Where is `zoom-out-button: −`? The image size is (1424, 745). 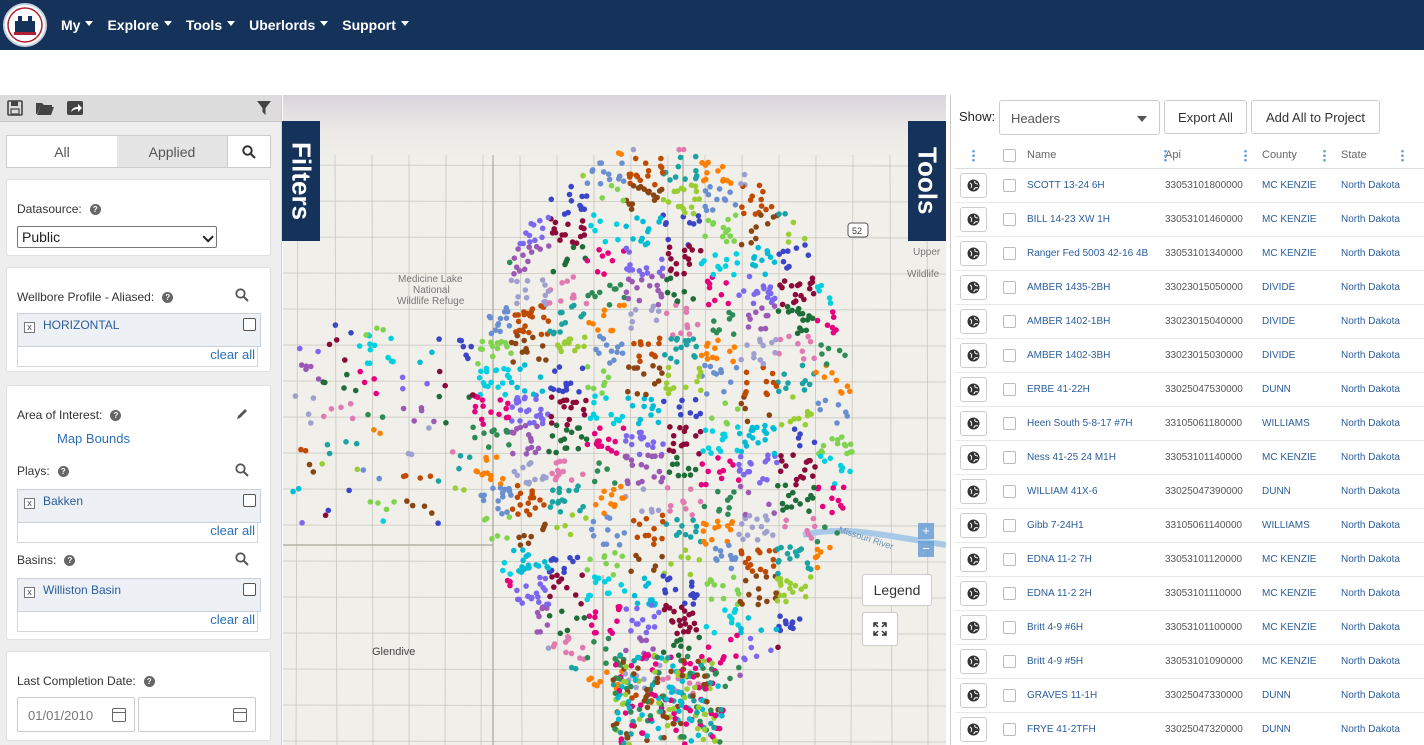
zoom-out-button: − is located at coordinates (926, 549).